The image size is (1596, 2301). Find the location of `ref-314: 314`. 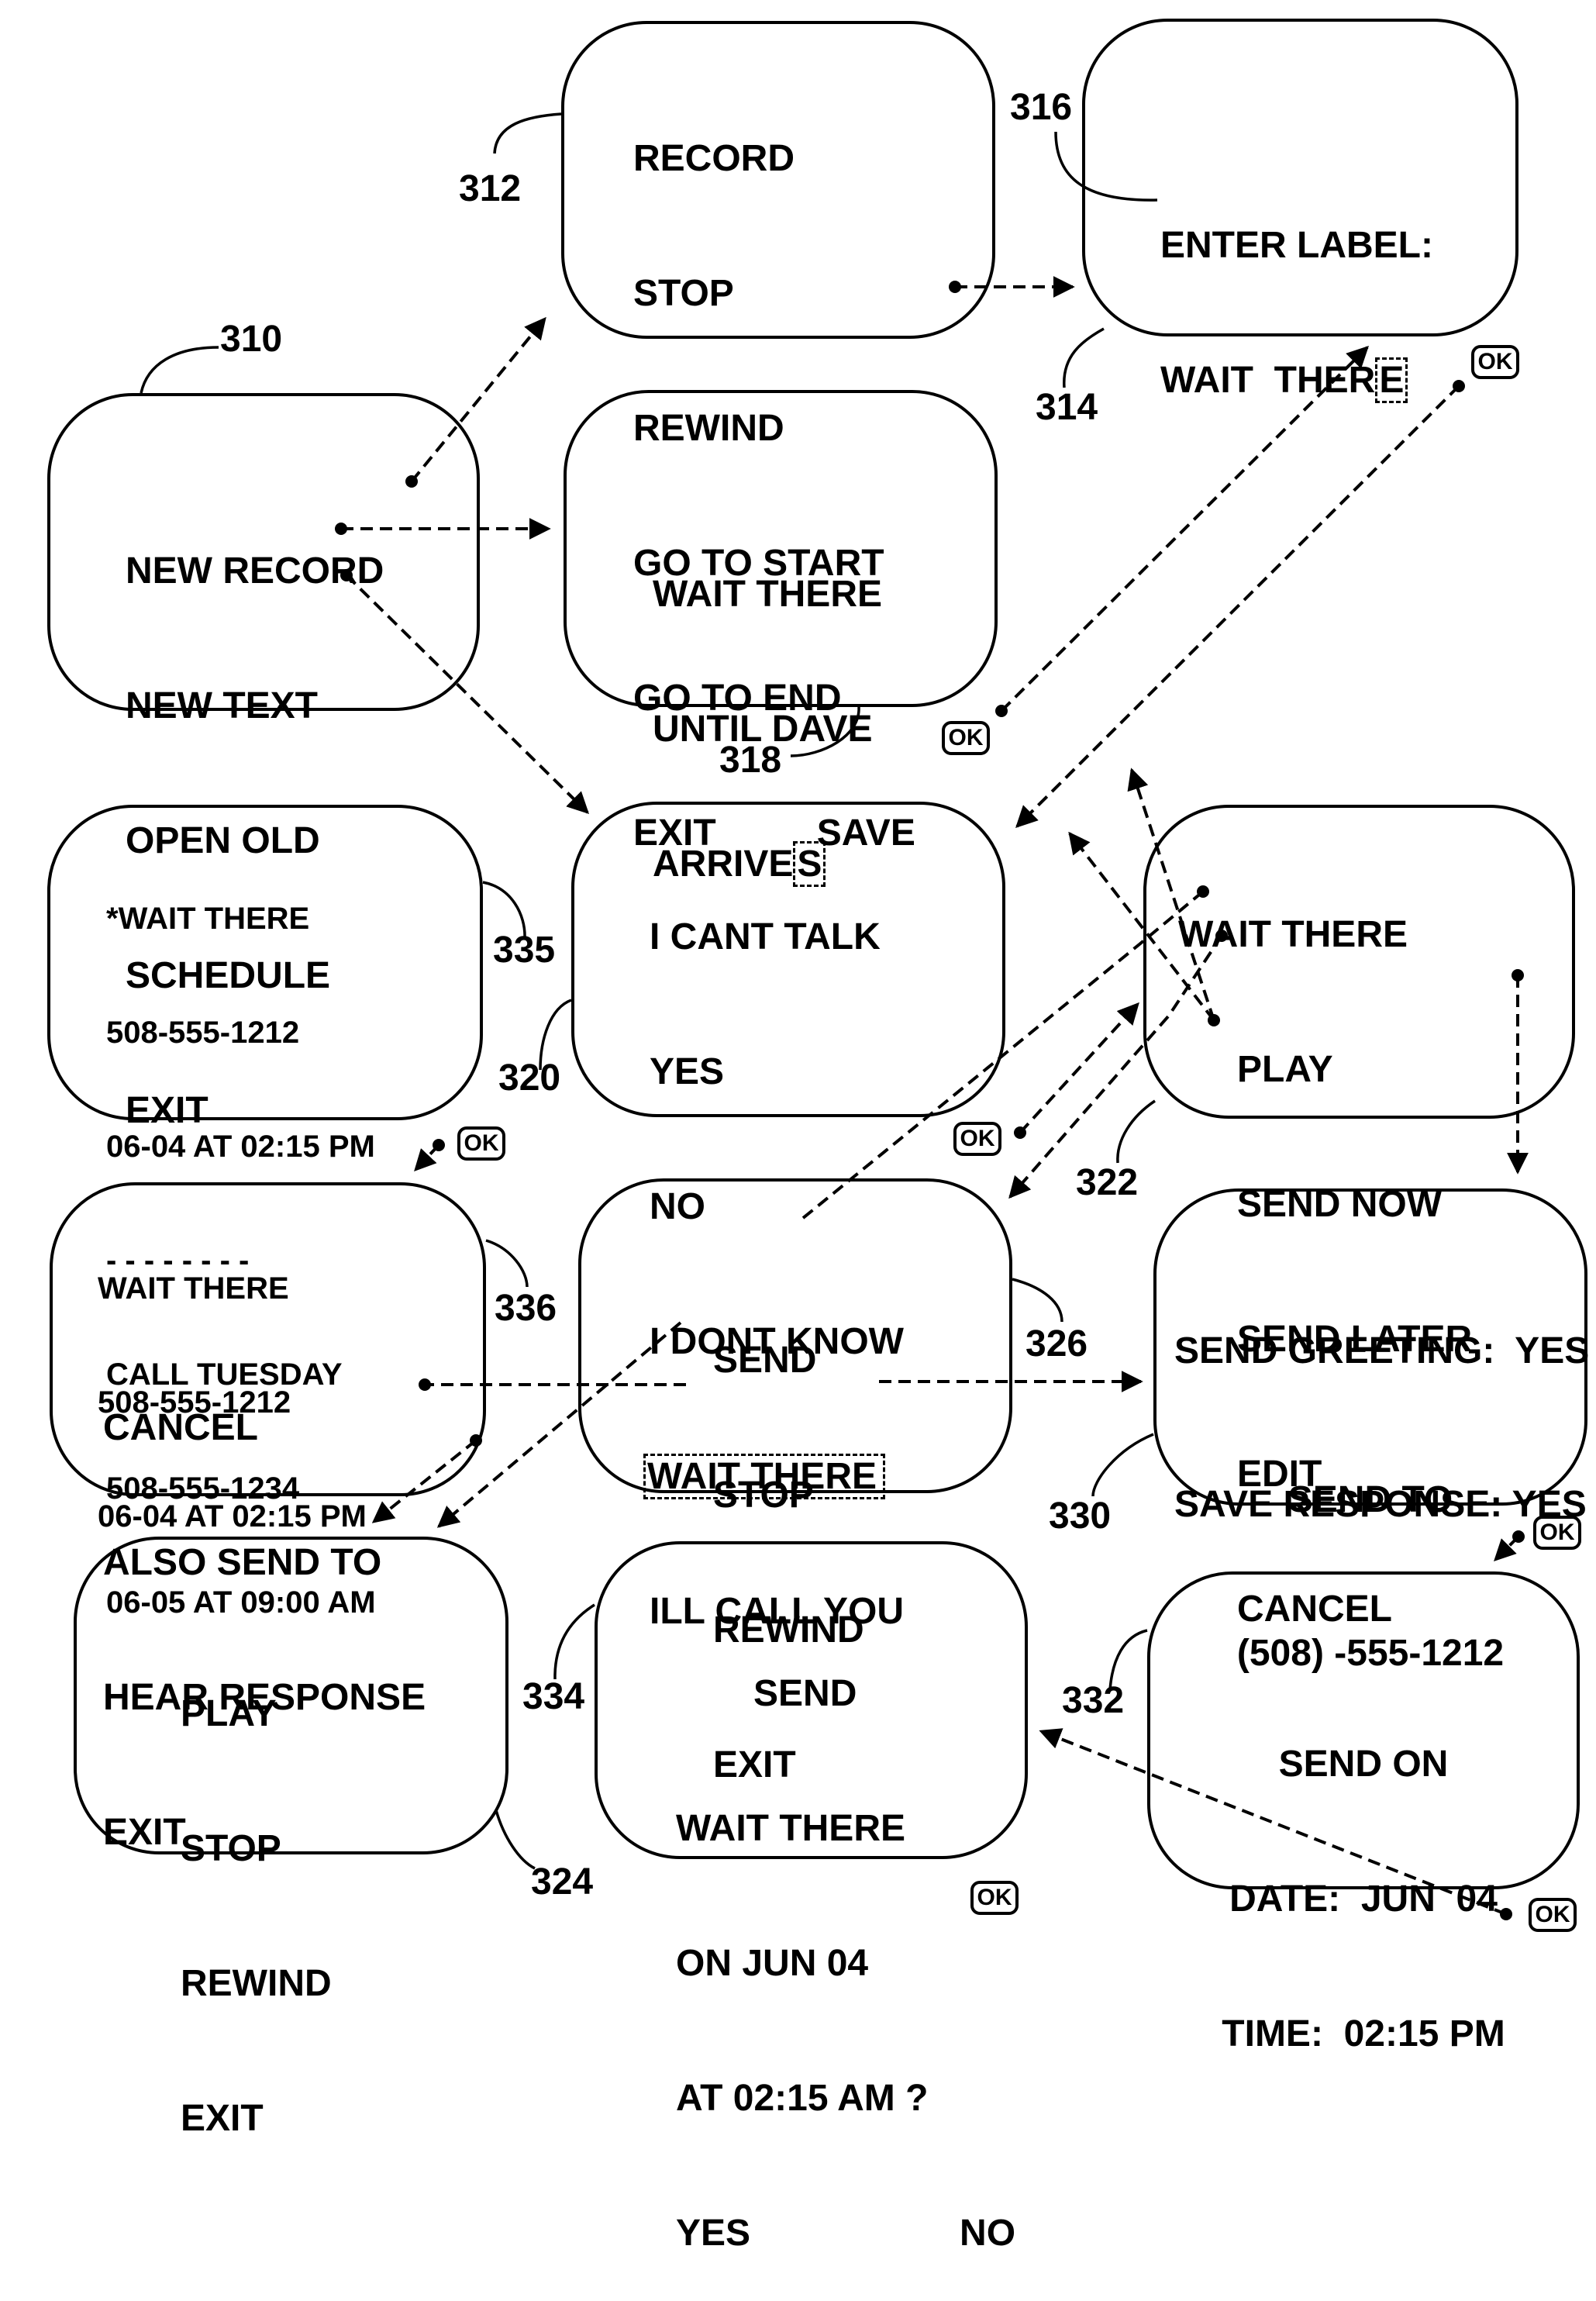

ref-314: 314 is located at coordinates (1067, 407).